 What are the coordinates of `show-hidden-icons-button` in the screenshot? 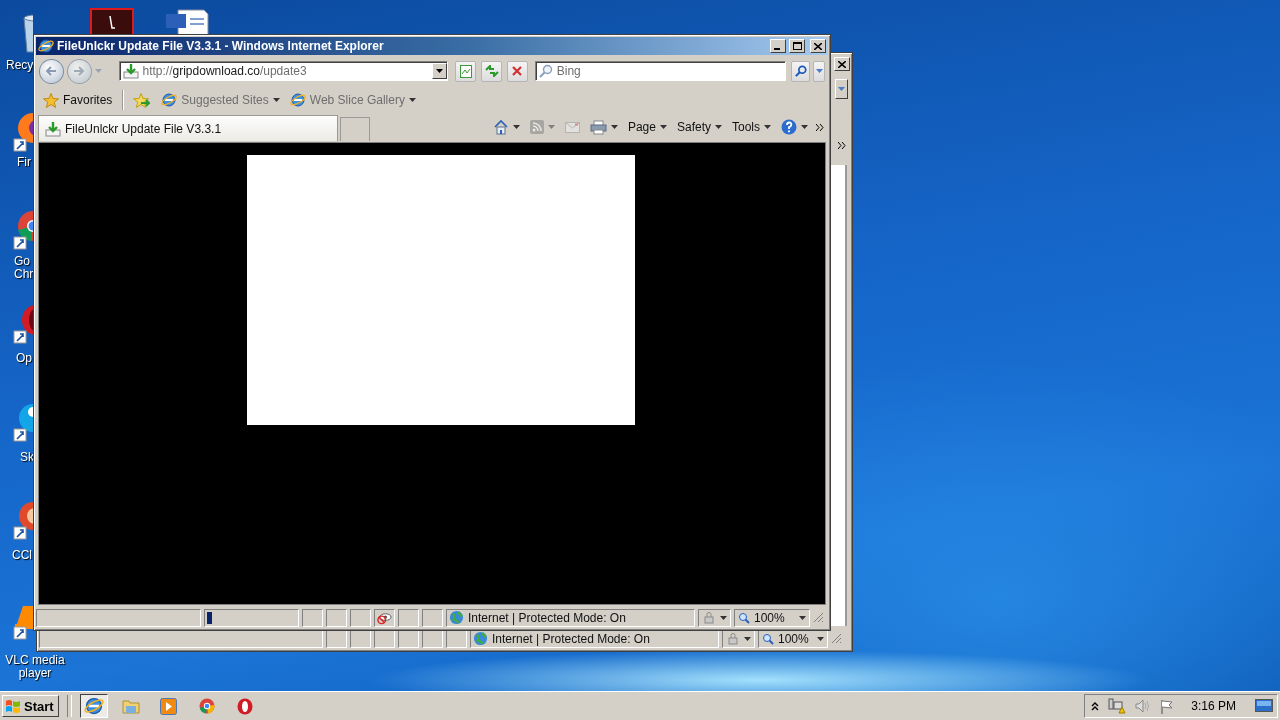 It's located at (1095, 706).